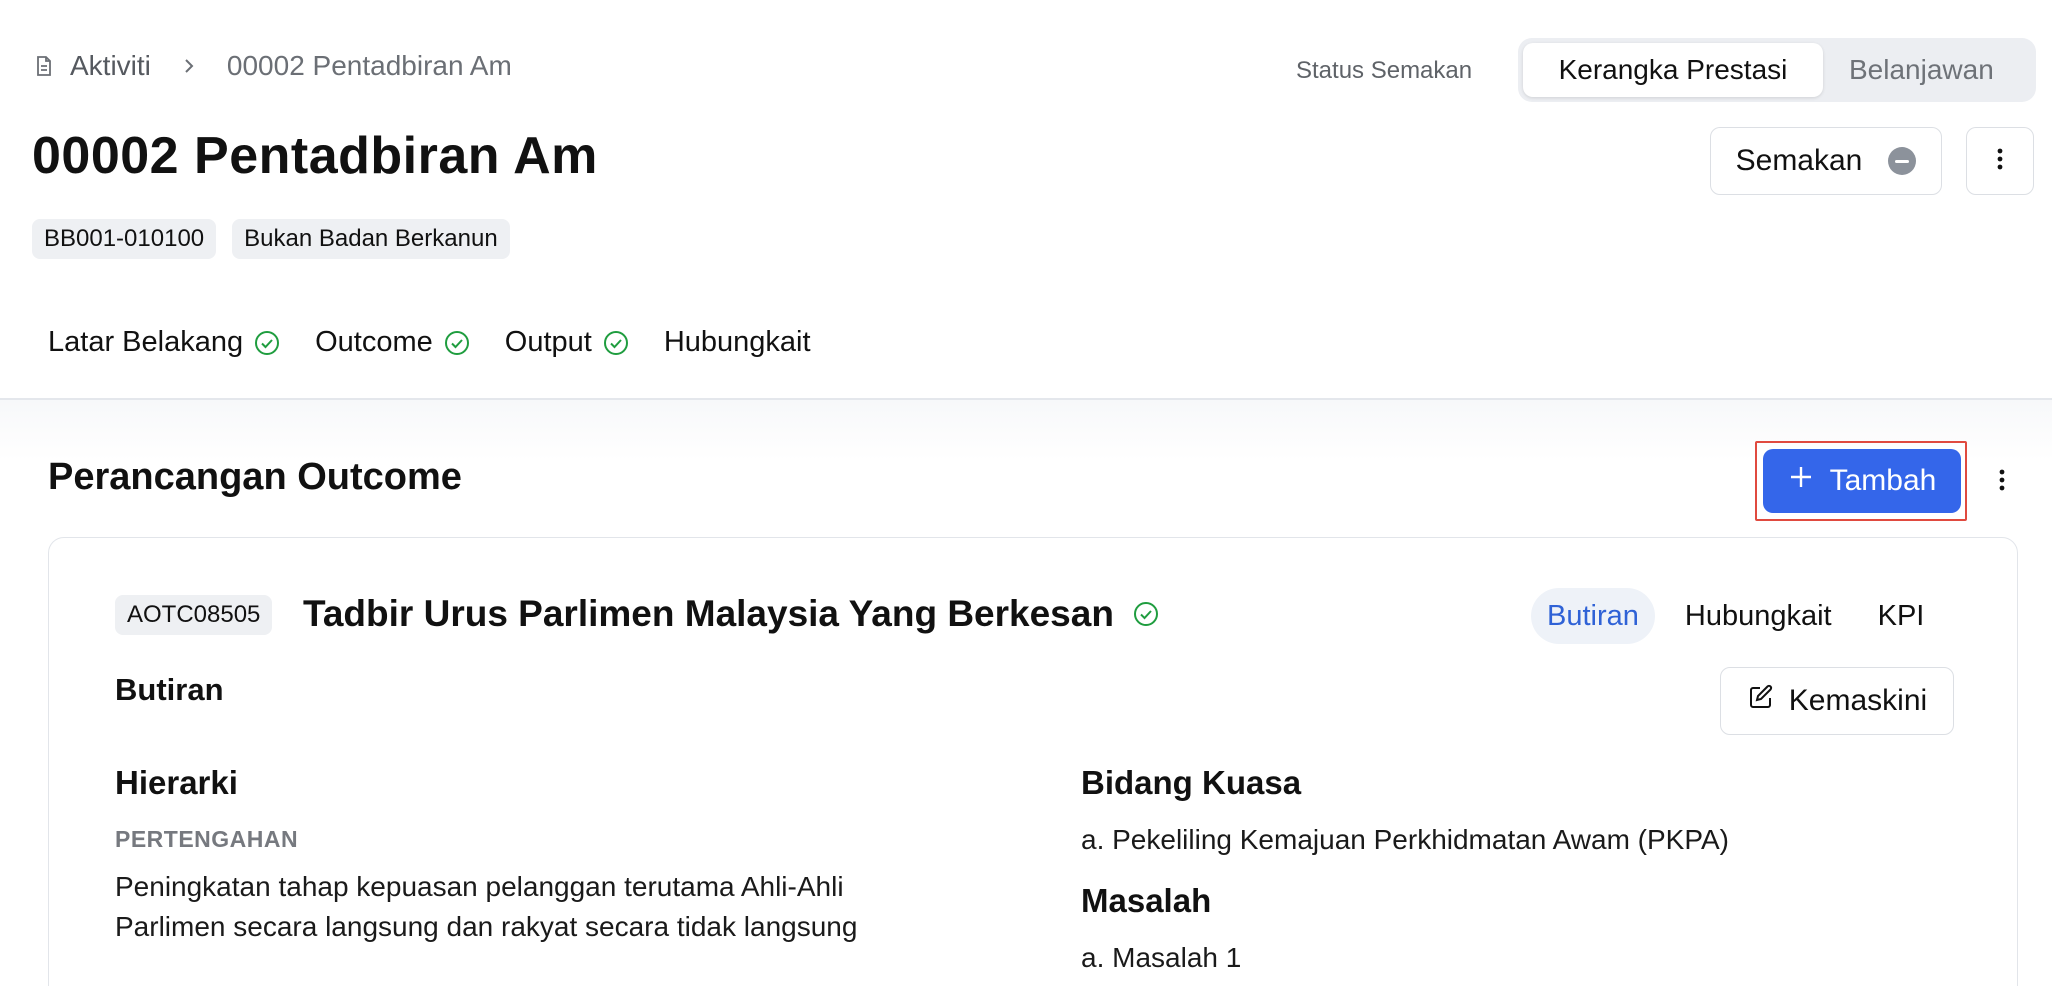 This screenshot has width=2052, height=986. I want to click on card-tabs: Butiran Hubungkait KPI, so click(1735, 616).